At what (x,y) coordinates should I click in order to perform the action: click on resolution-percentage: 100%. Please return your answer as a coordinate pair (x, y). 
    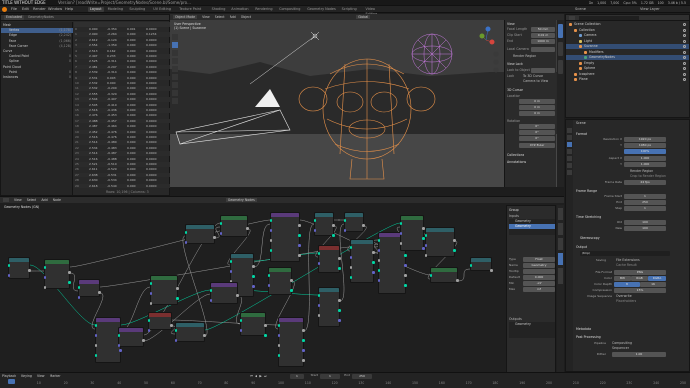
    Looking at the image, I should click on (645, 151).